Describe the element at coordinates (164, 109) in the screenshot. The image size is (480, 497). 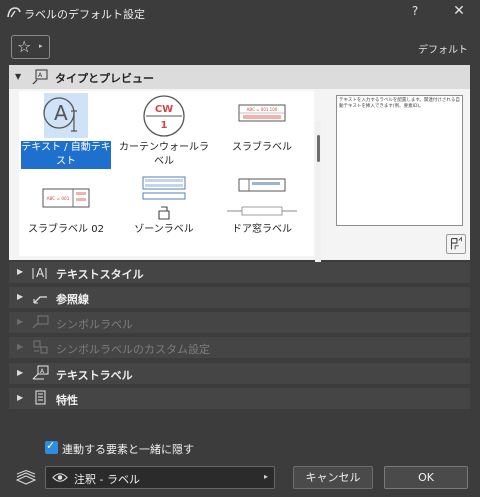
I see `cw-top-text: CW` at that location.